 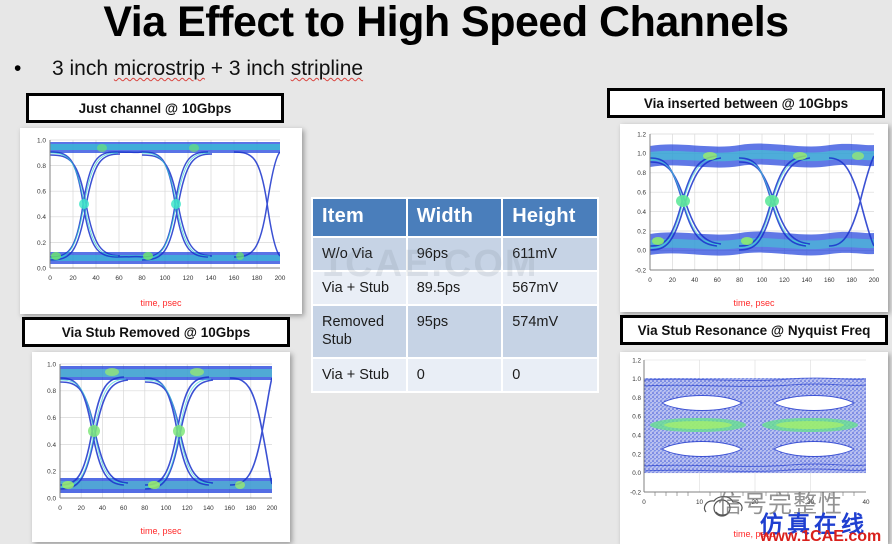 I want to click on cell-height: 0, so click(x=550, y=374).